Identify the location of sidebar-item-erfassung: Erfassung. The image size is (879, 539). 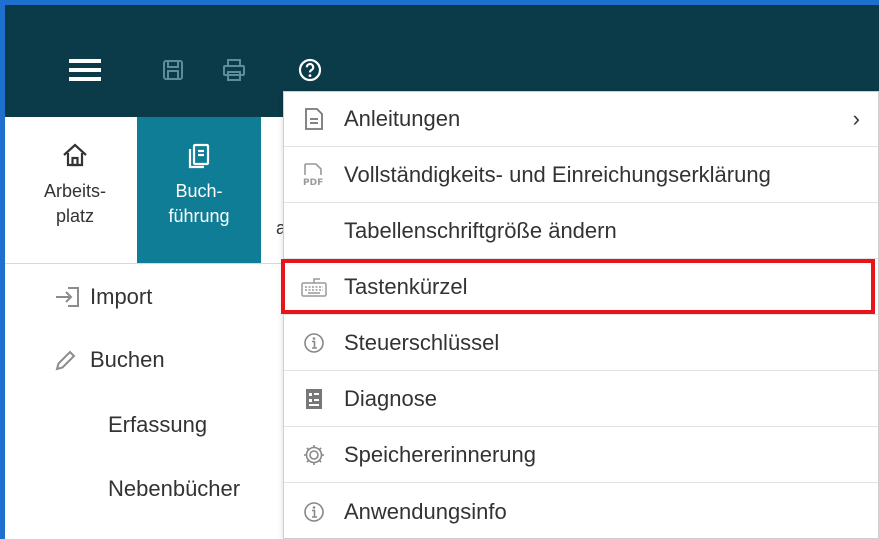
(157, 425).